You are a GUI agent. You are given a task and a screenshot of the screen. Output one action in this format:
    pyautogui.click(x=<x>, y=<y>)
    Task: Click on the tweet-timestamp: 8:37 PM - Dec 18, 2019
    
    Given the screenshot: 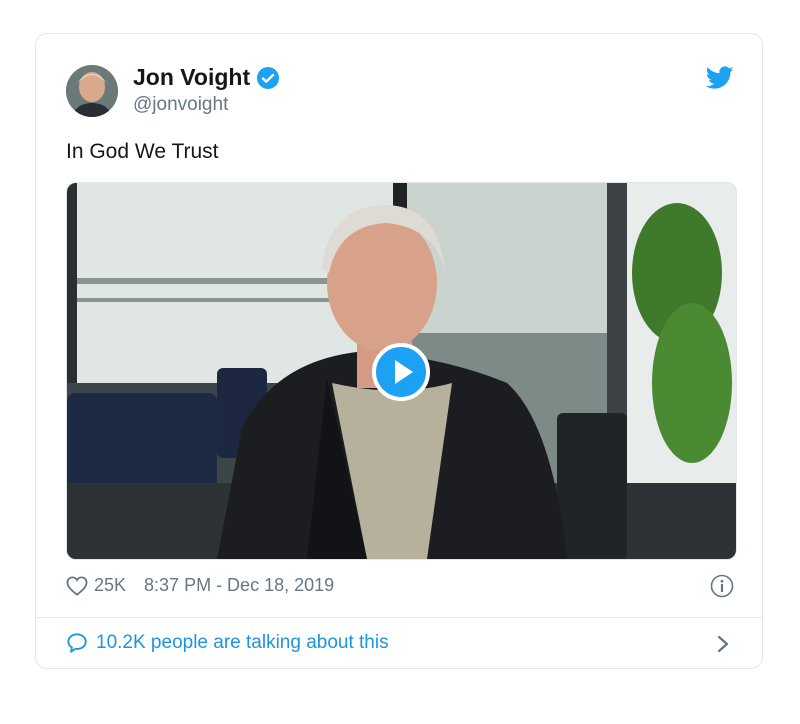 What is the action you would take?
    pyautogui.click(x=239, y=585)
    